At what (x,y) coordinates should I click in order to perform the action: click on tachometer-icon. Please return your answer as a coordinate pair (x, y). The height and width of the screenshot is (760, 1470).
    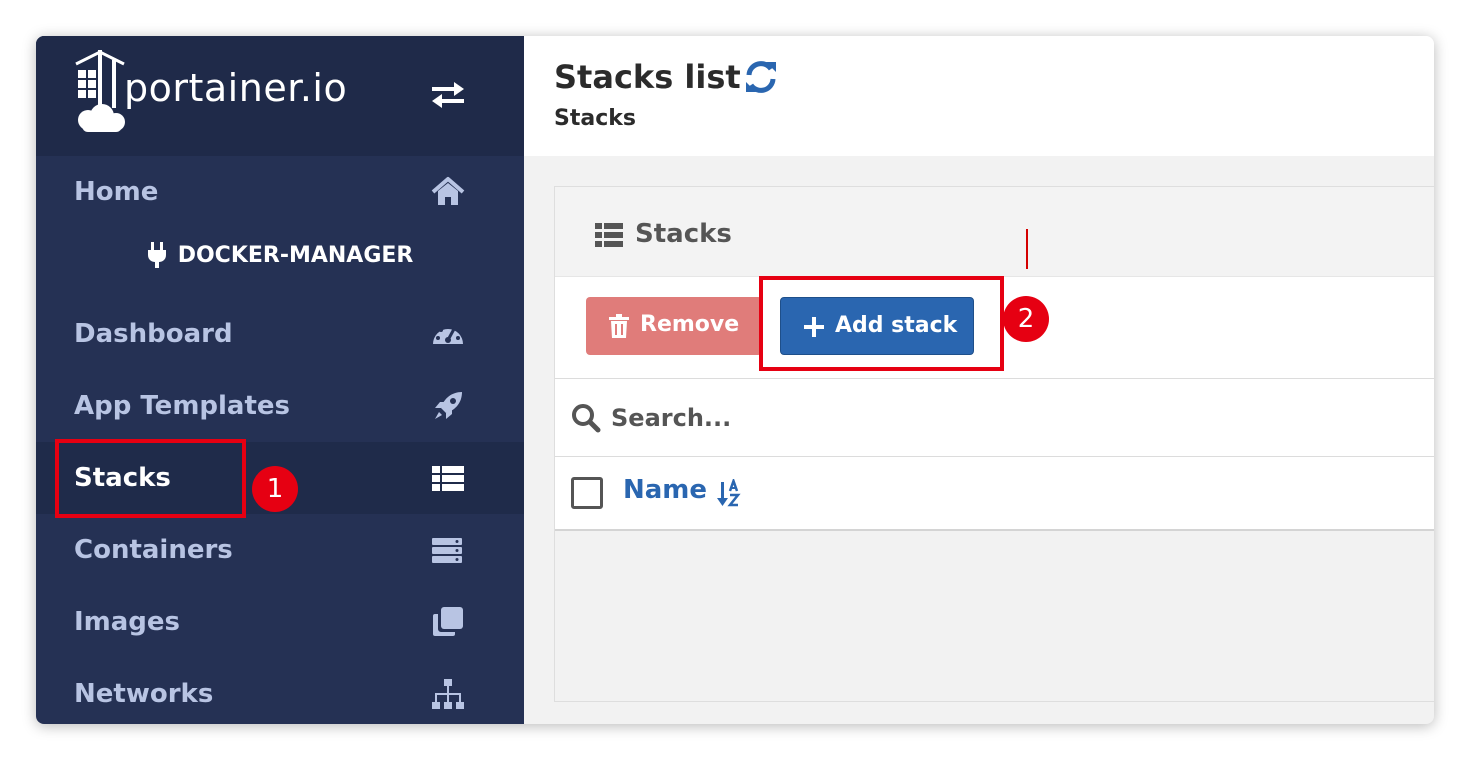
    Looking at the image, I should click on (448, 334).